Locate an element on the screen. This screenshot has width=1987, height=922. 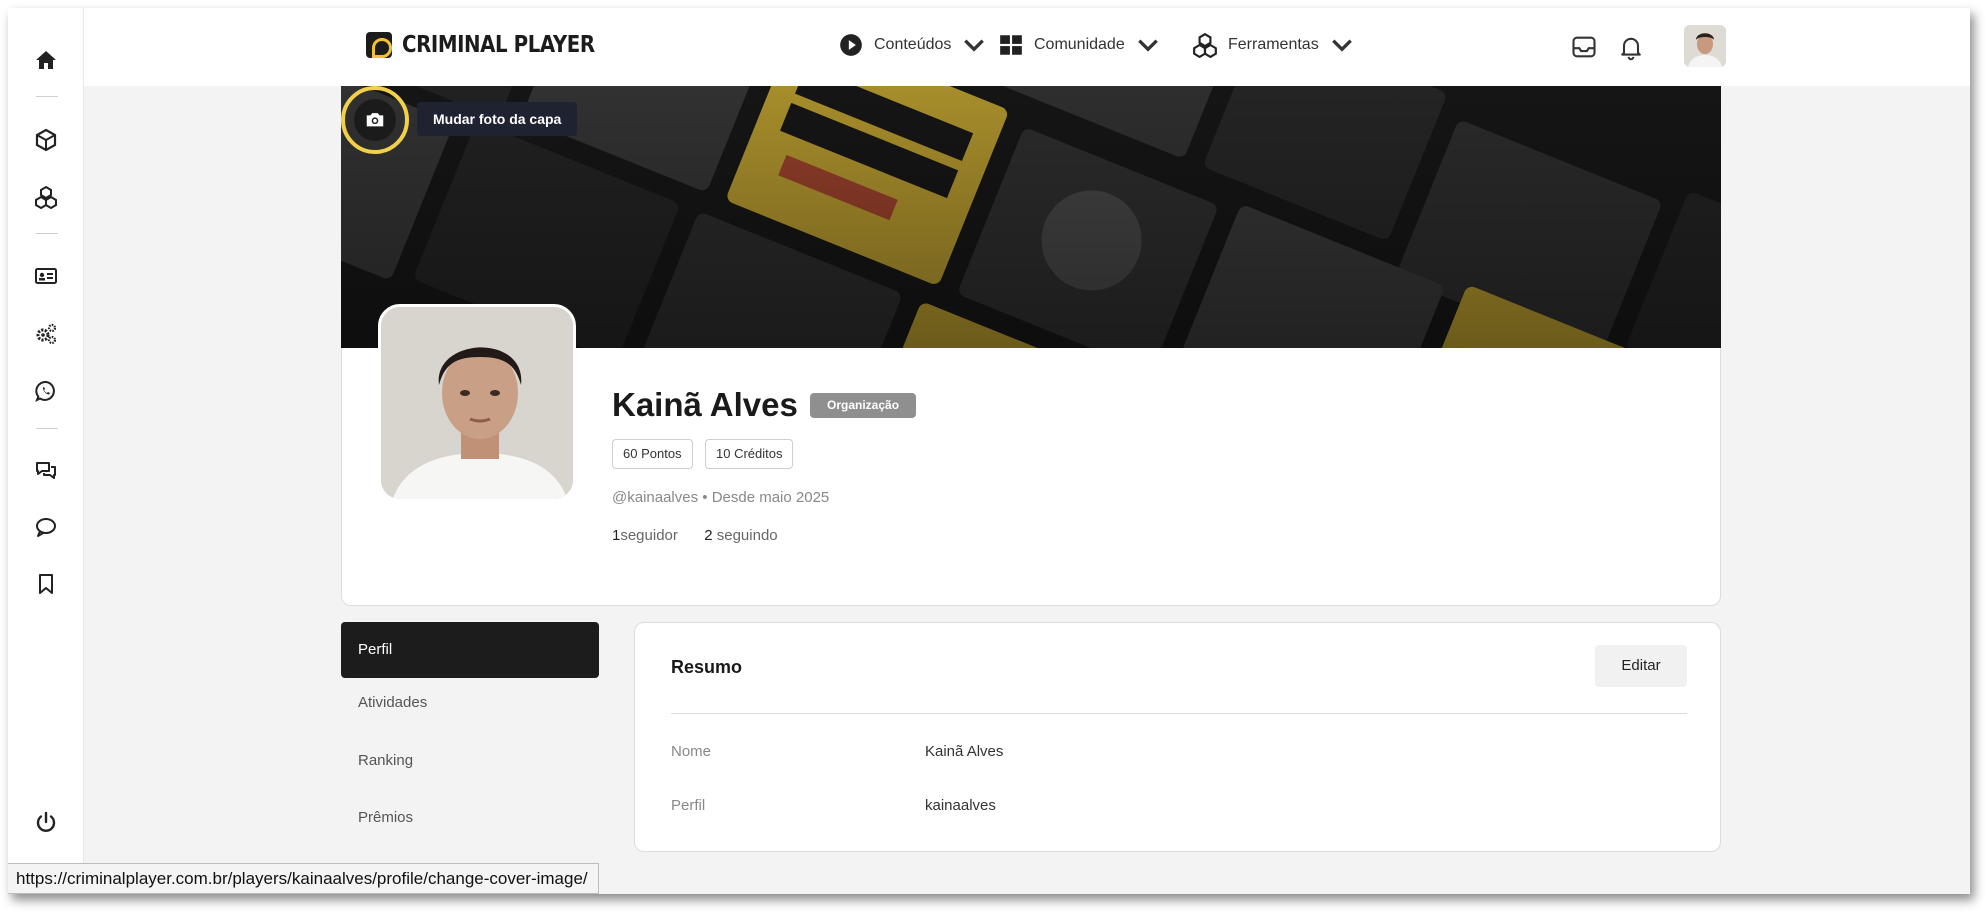
comment-icon is located at coordinates (46, 527).